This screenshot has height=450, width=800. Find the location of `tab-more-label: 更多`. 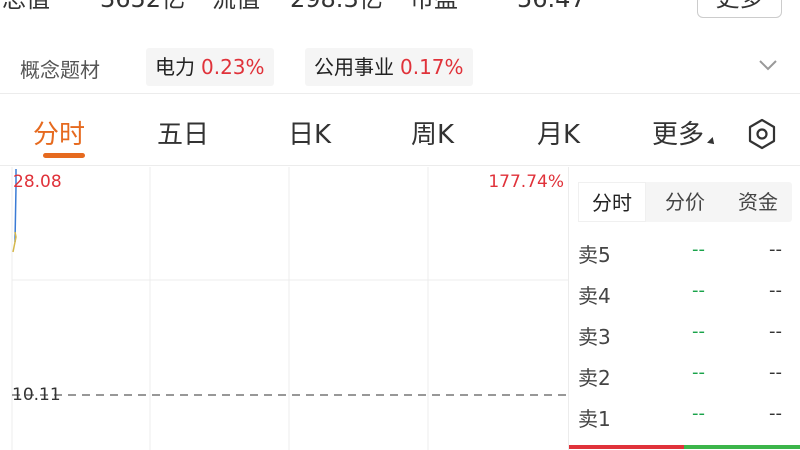

tab-more-label: 更多 is located at coordinates (678, 135).